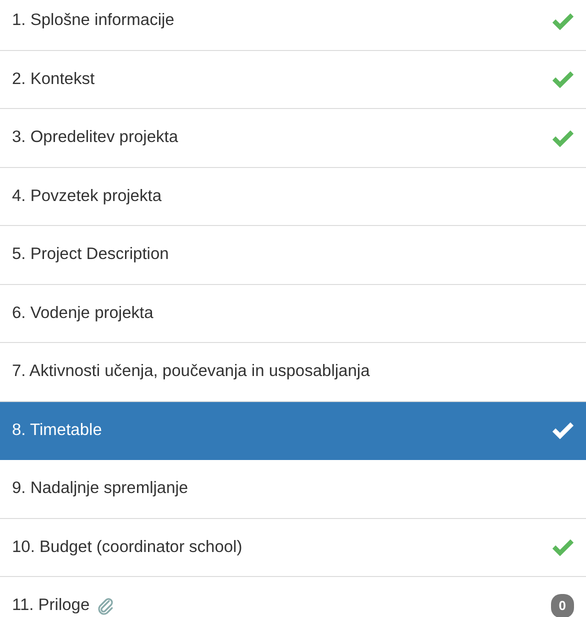 This screenshot has height=617, width=586. I want to click on count-badge: 0, so click(562, 605).